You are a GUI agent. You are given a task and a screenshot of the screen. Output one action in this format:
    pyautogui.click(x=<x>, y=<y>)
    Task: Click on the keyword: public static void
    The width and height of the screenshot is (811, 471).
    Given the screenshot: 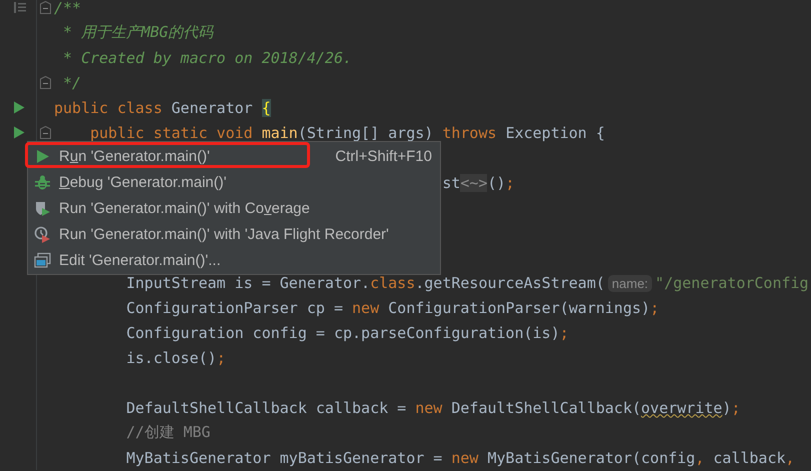 What is the action you would take?
    pyautogui.click(x=172, y=133)
    